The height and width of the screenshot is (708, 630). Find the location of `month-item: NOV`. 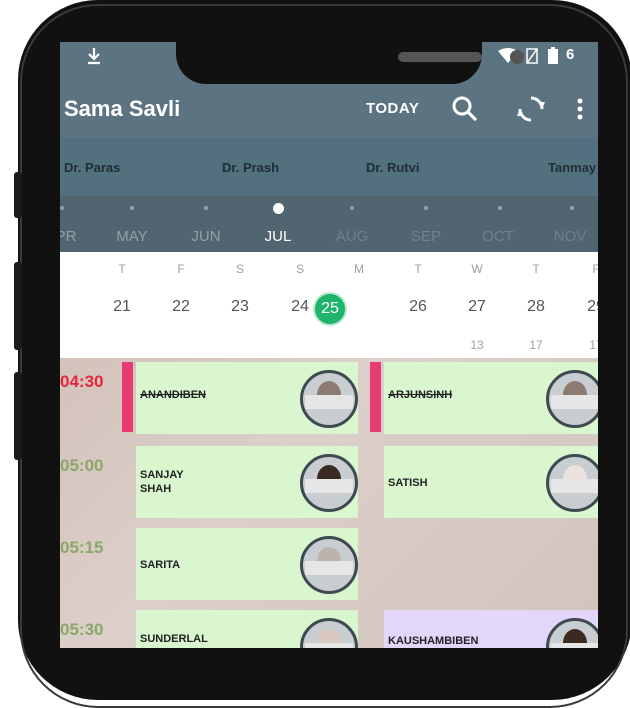

month-item: NOV is located at coordinates (569, 236).